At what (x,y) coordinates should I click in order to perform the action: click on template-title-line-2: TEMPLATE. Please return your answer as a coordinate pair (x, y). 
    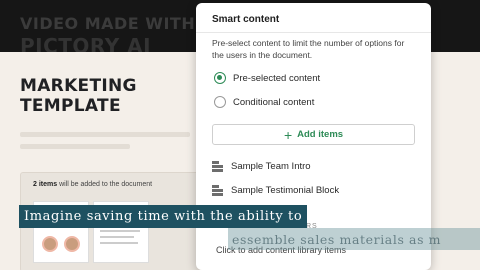
    Looking at the image, I should click on (70, 106).